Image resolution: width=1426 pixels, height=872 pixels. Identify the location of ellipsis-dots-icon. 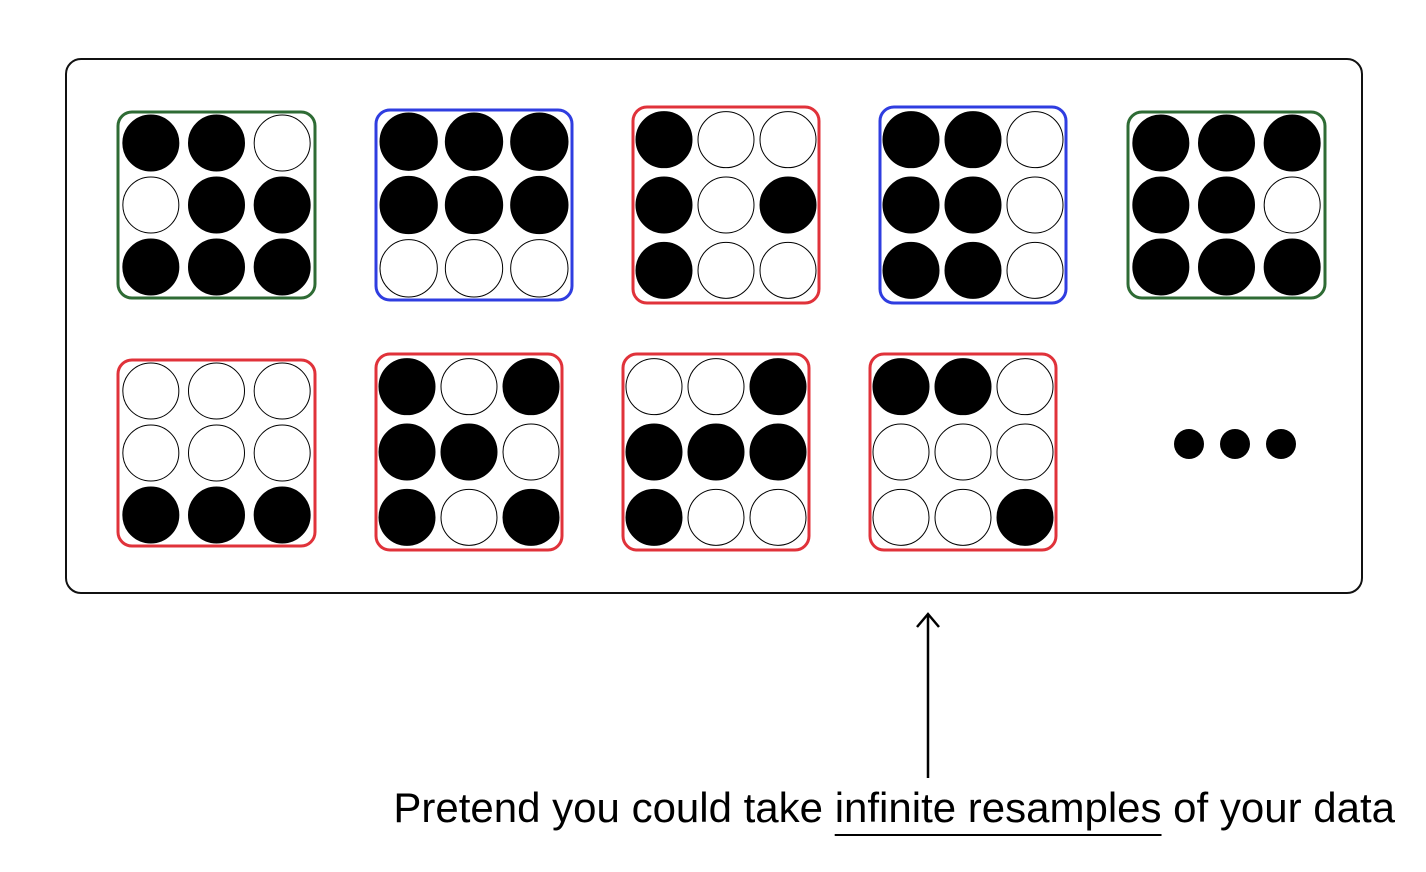
(1235, 444).